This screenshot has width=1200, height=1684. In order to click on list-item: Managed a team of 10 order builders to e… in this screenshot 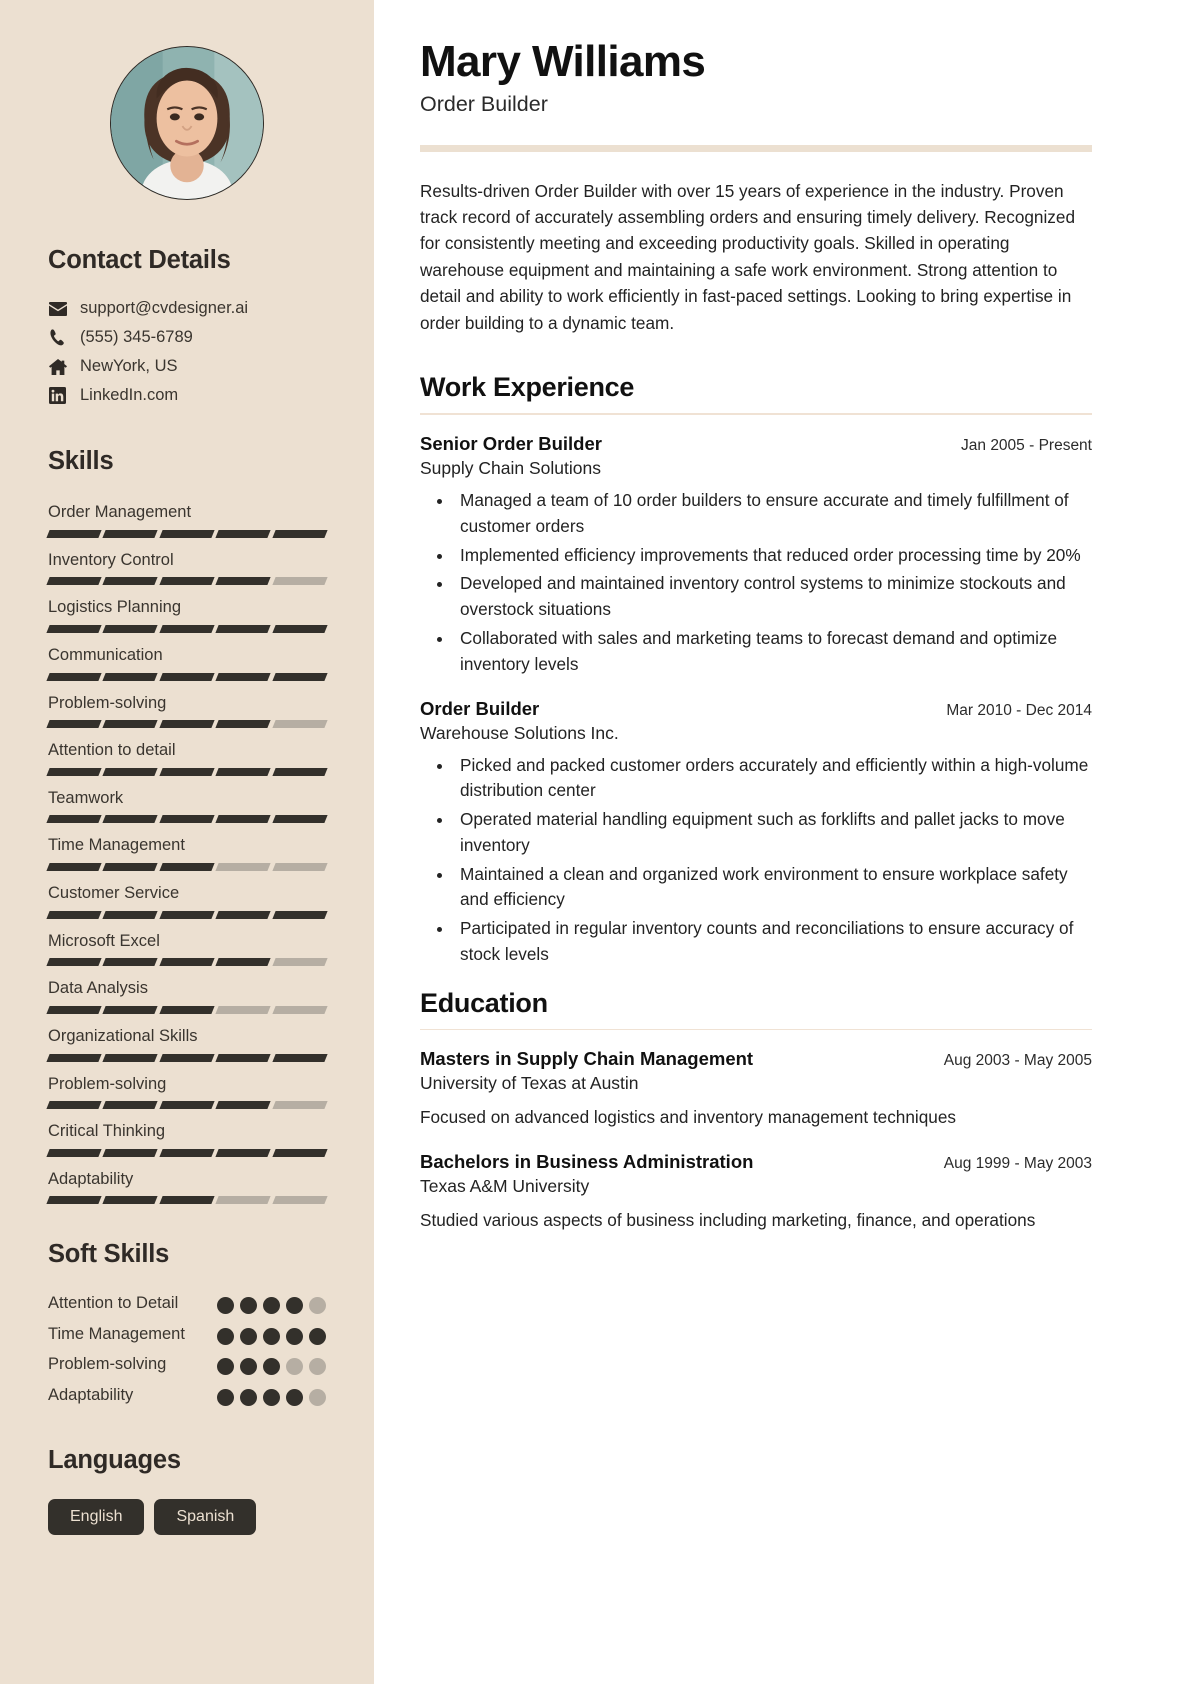, I will do `click(773, 514)`.